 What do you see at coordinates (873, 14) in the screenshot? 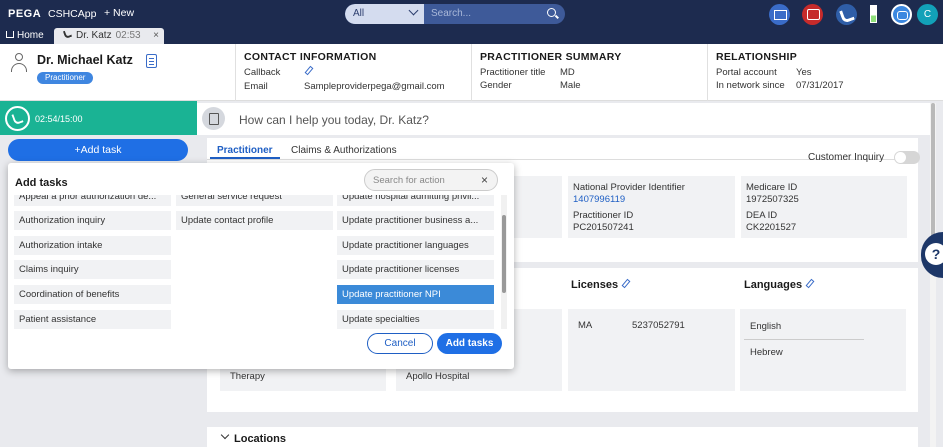
I see `status-battery-icon` at bounding box center [873, 14].